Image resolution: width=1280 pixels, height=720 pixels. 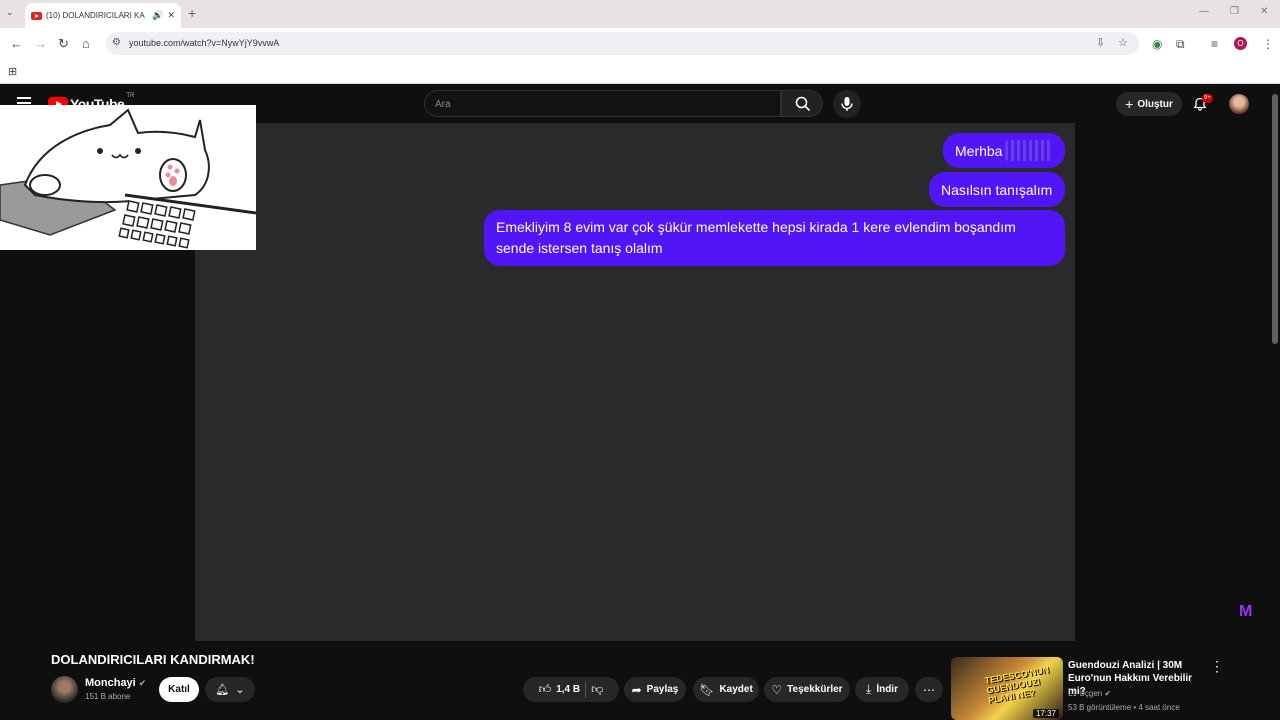 I want to click on extension-icon: ◉, so click(x=1157, y=44).